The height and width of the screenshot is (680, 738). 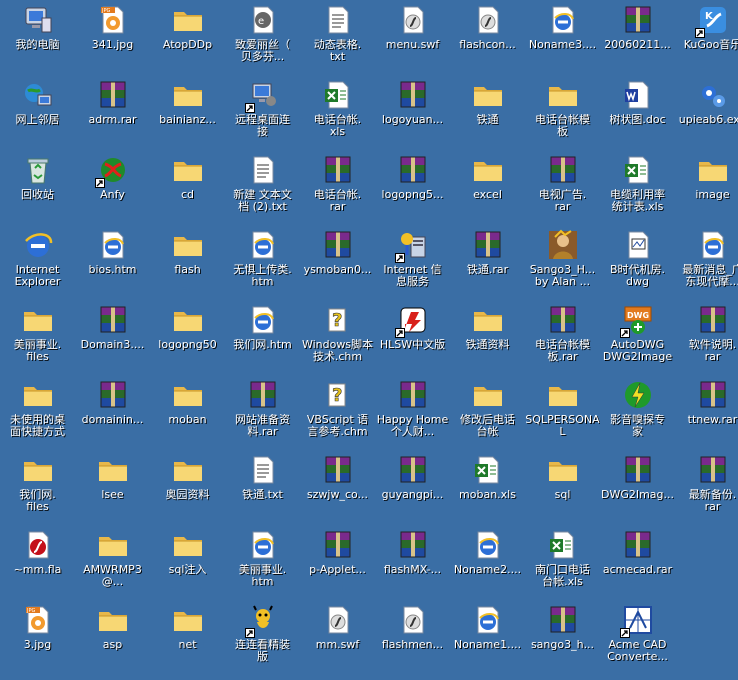 I want to click on desktop-icon: 我们网. files, so click(x=37, y=487).